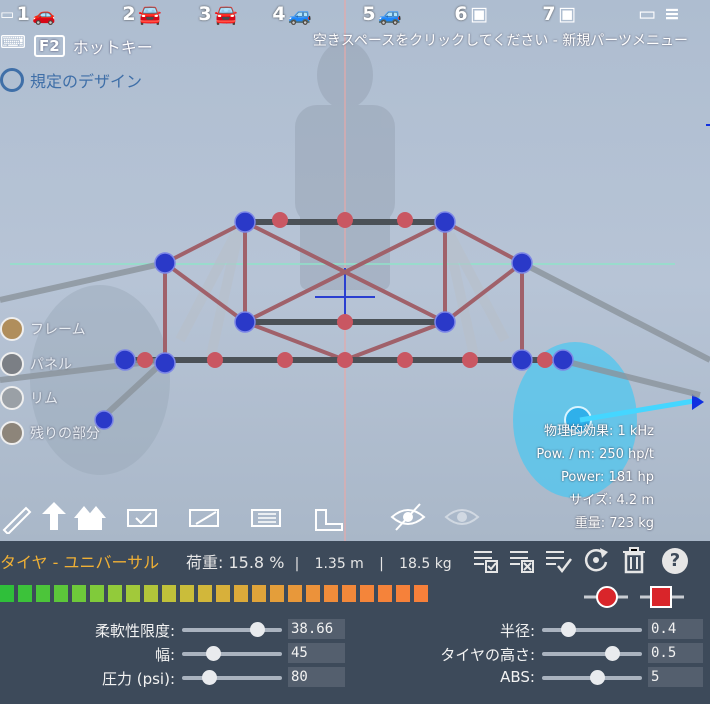 The width and height of the screenshot is (710, 704). I want to click on layer-label: リム, so click(44, 399).